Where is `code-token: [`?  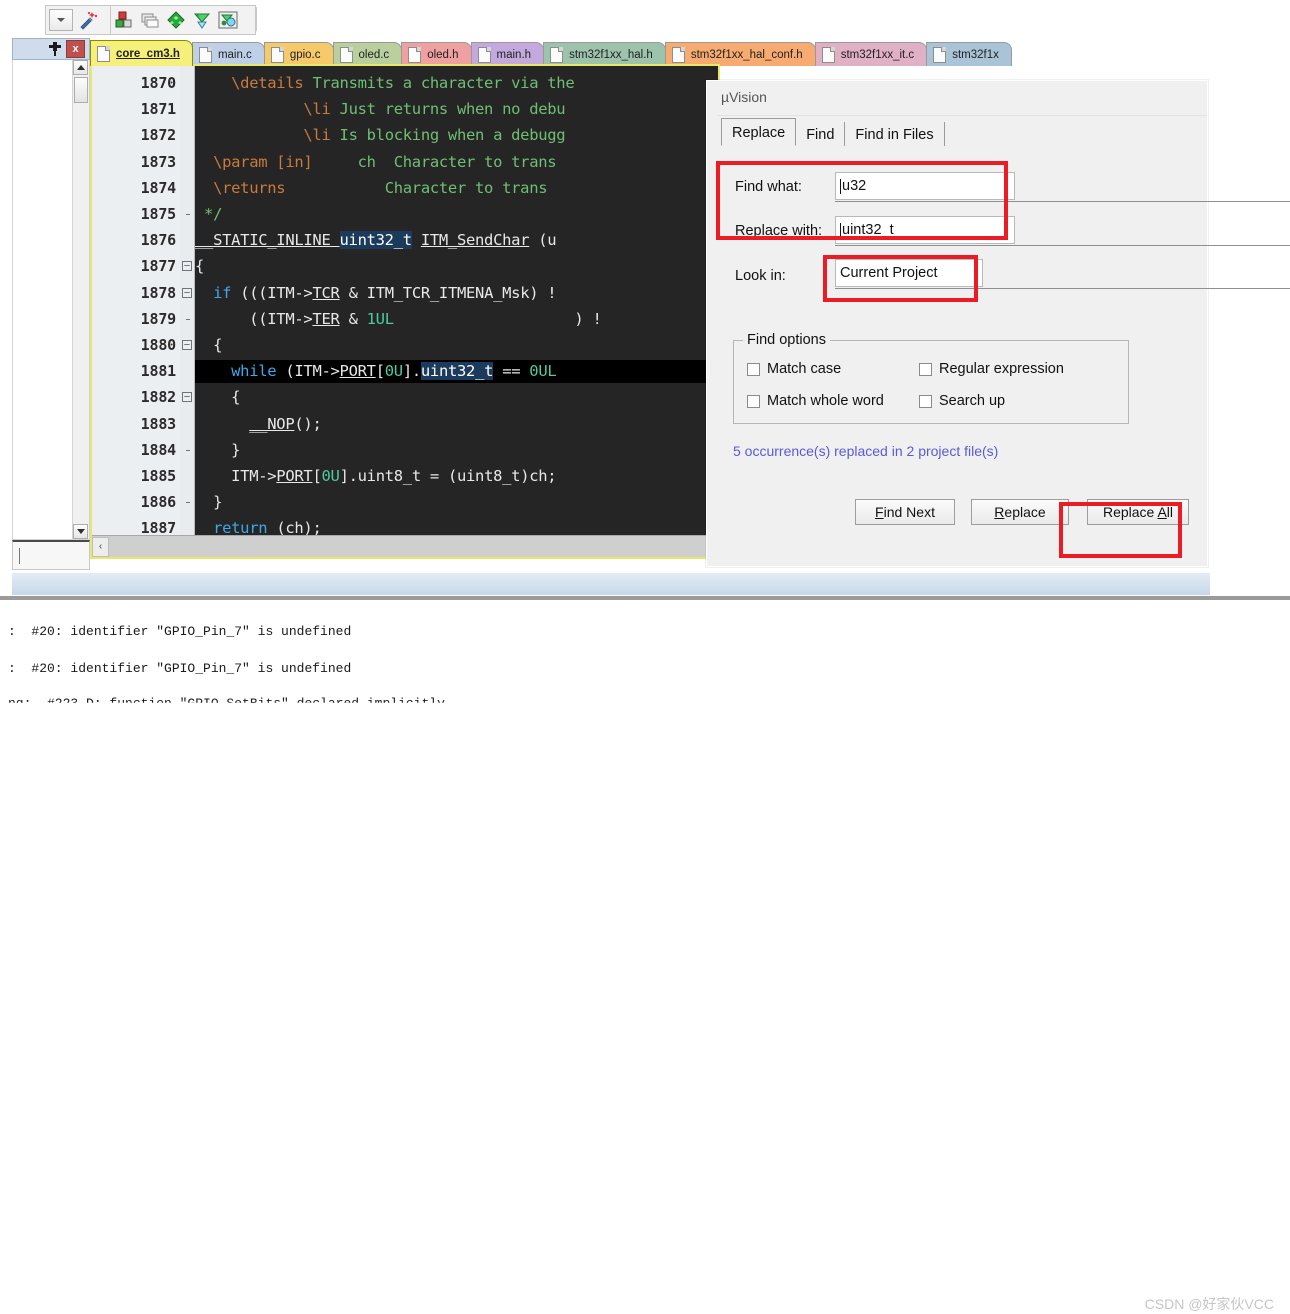
code-token: [ is located at coordinates (380, 371).